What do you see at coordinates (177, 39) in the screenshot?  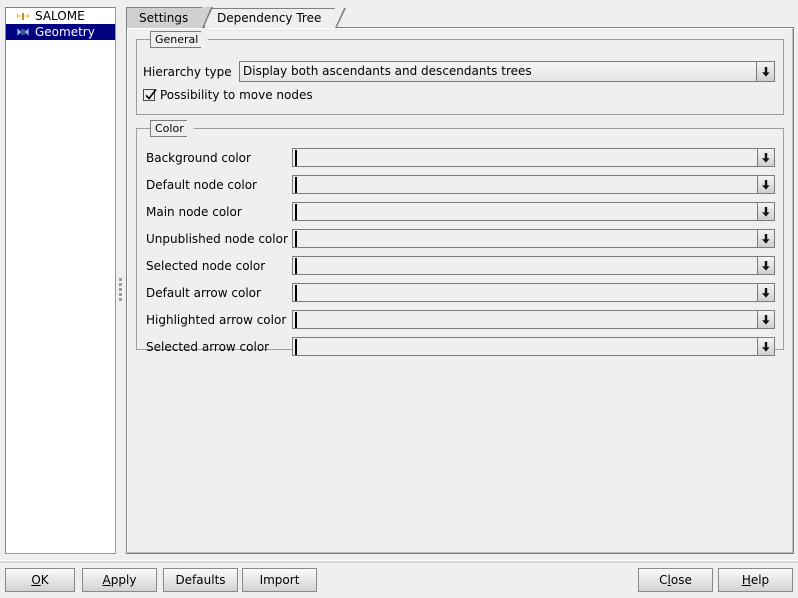 I see `general-group-title-label: General` at bounding box center [177, 39].